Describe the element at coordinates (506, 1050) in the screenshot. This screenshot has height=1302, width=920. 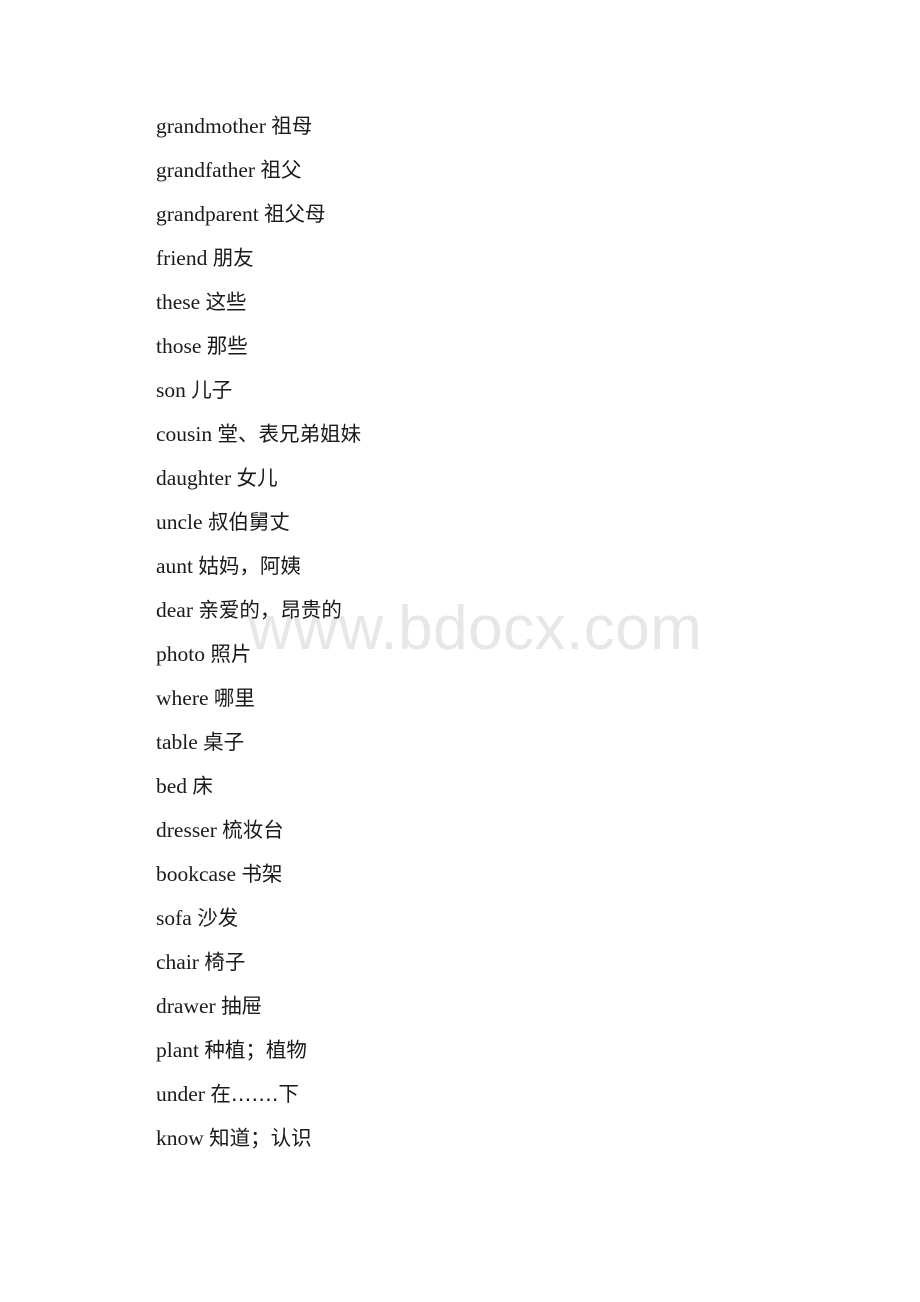
I see `vocab-entry: plant 种植；植物` at that location.